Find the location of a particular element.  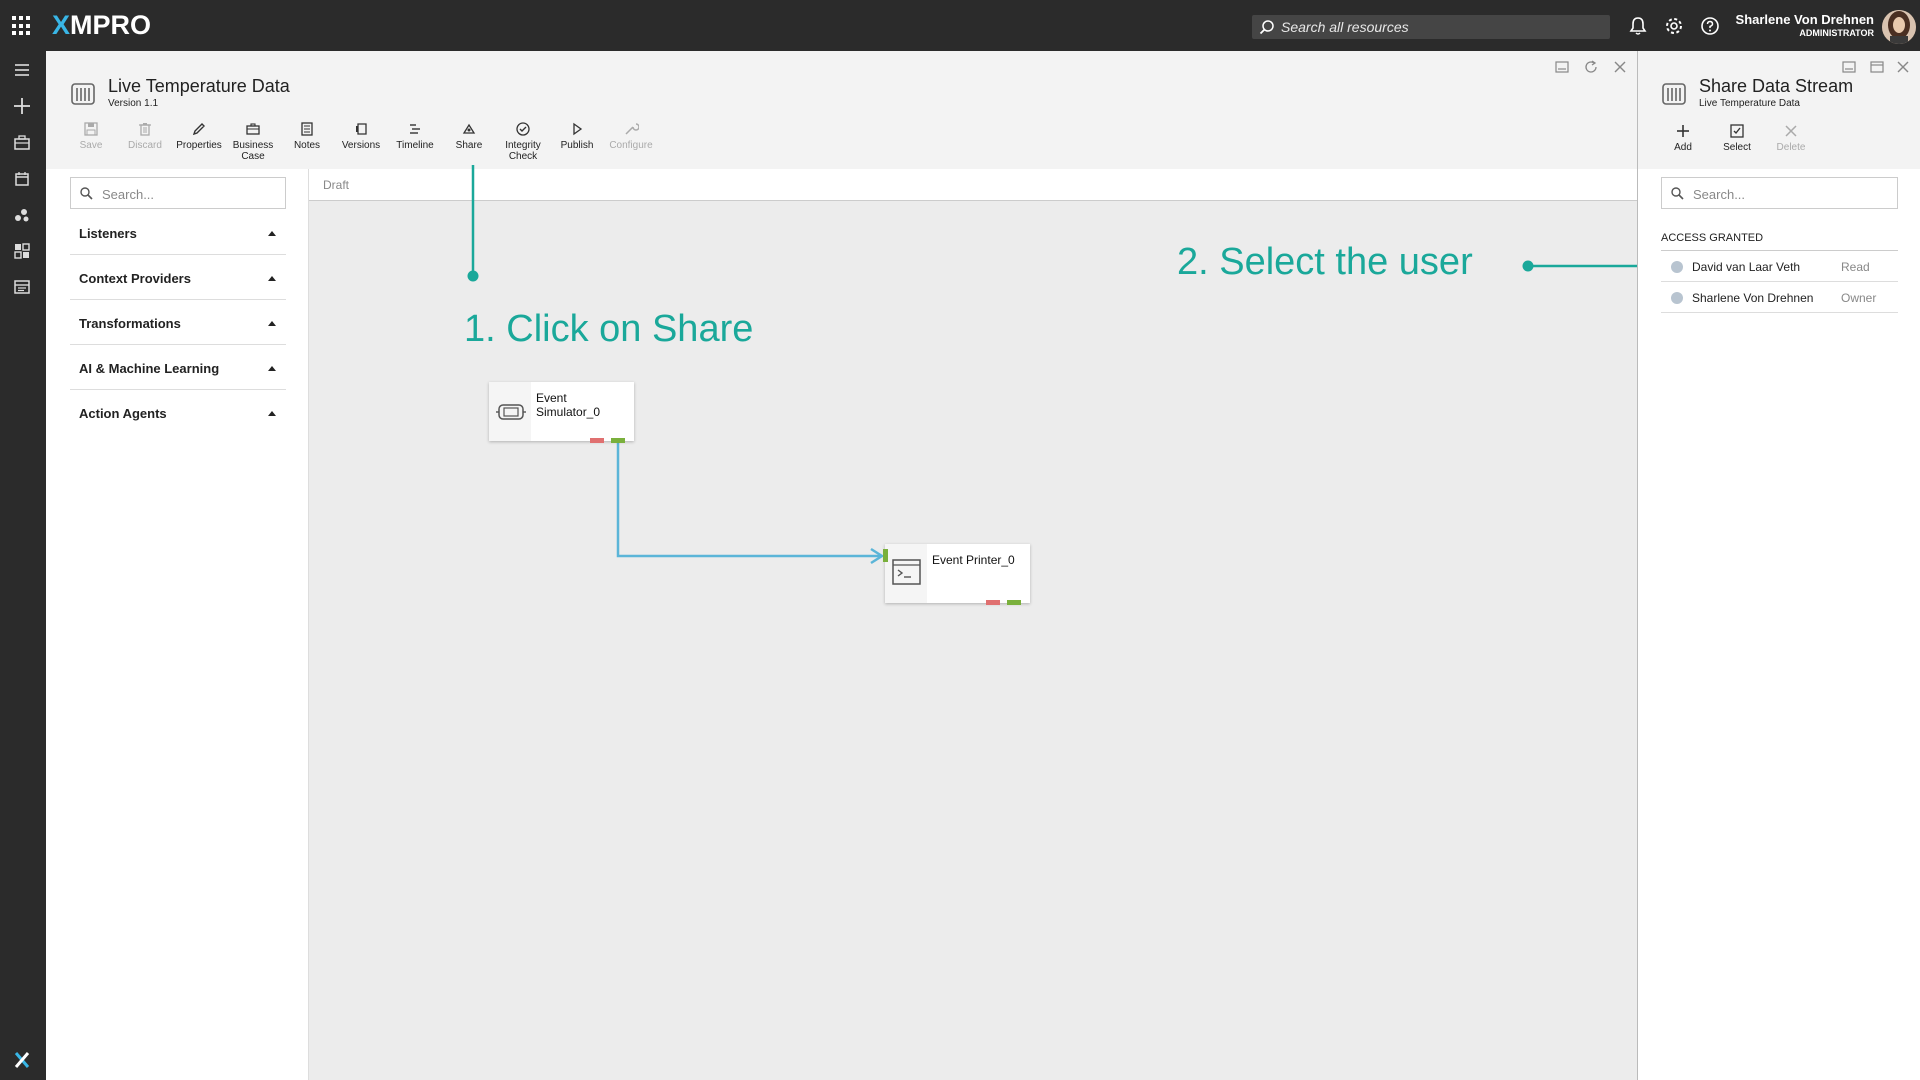

plus-icon is located at coordinates (1683, 131).